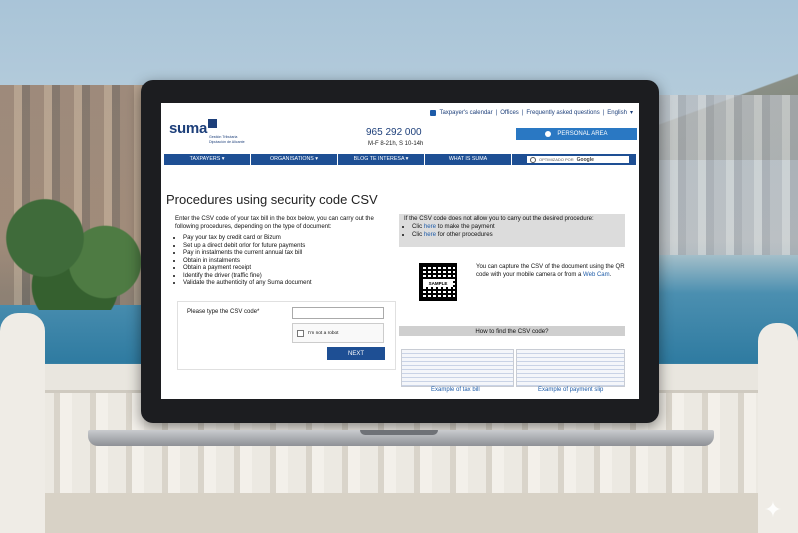  I want to click on calendar-icon, so click(433, 112).